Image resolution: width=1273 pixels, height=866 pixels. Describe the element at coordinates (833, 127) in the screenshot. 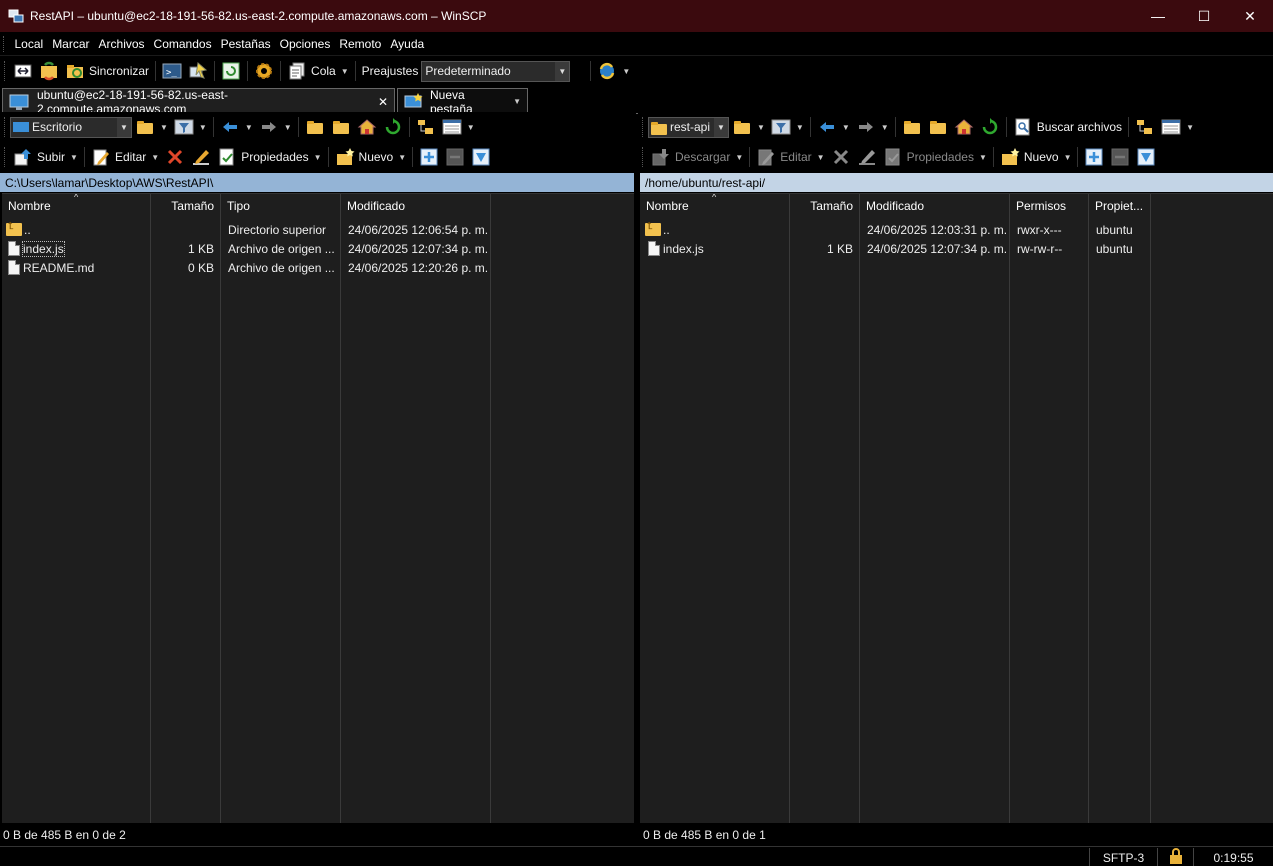

I see `remote-back-button: ▼` at that location.